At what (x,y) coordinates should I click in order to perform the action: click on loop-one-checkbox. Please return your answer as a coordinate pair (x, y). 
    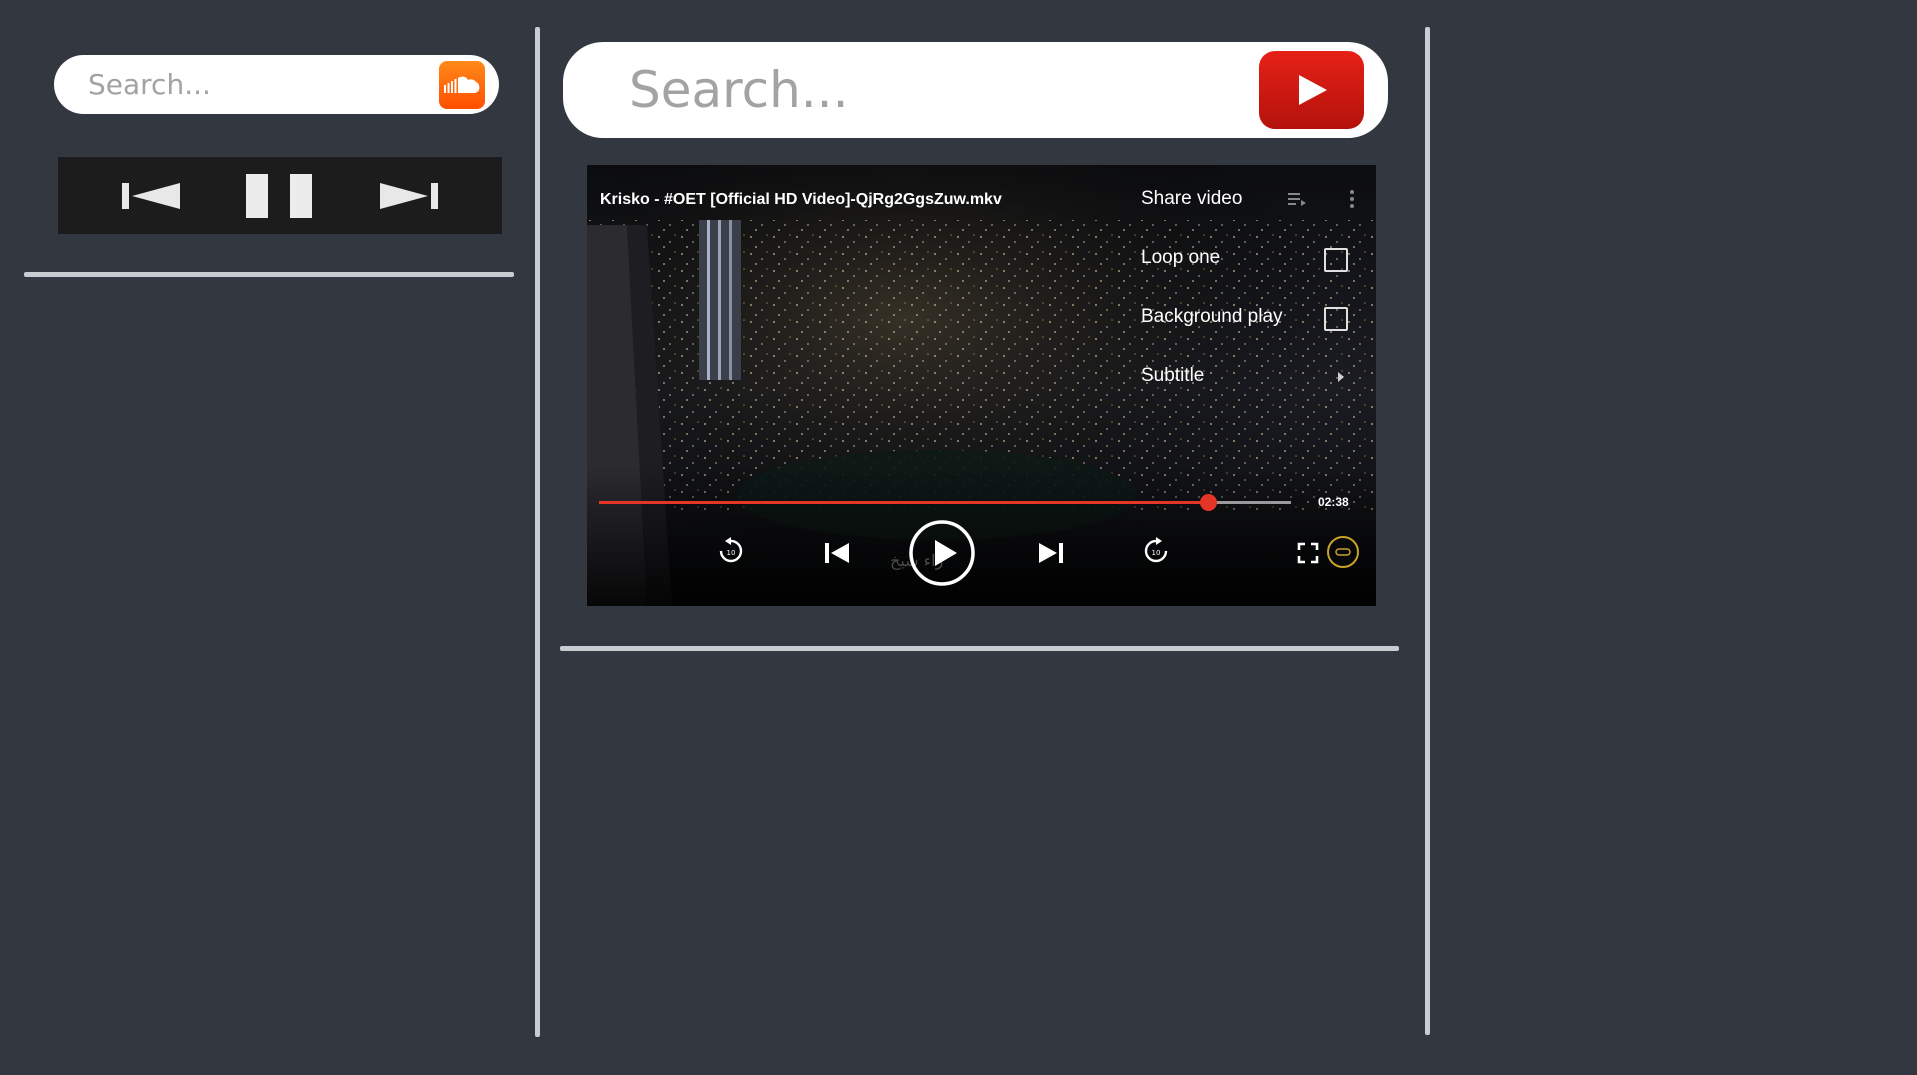
    Looking at the image, I should click on (1336, 260).